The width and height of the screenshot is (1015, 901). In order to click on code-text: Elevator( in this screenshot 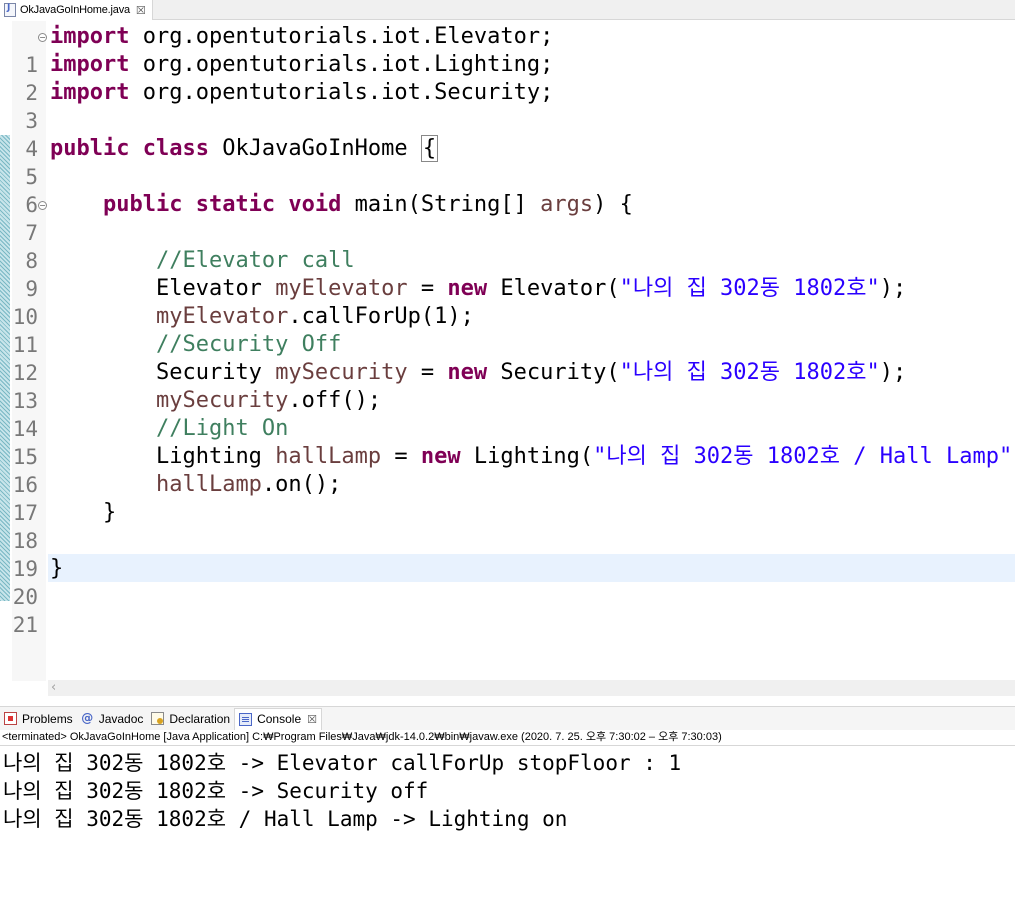, I will do `click(553, 288)`.